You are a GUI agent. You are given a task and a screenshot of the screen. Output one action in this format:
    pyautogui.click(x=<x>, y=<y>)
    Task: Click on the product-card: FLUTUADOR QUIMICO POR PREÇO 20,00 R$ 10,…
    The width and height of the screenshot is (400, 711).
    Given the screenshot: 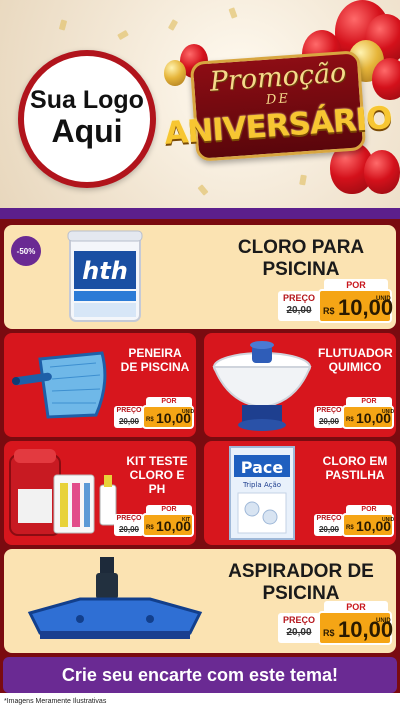 What is the action you would take?
    pyautogui.click(x=300, y=385)
    